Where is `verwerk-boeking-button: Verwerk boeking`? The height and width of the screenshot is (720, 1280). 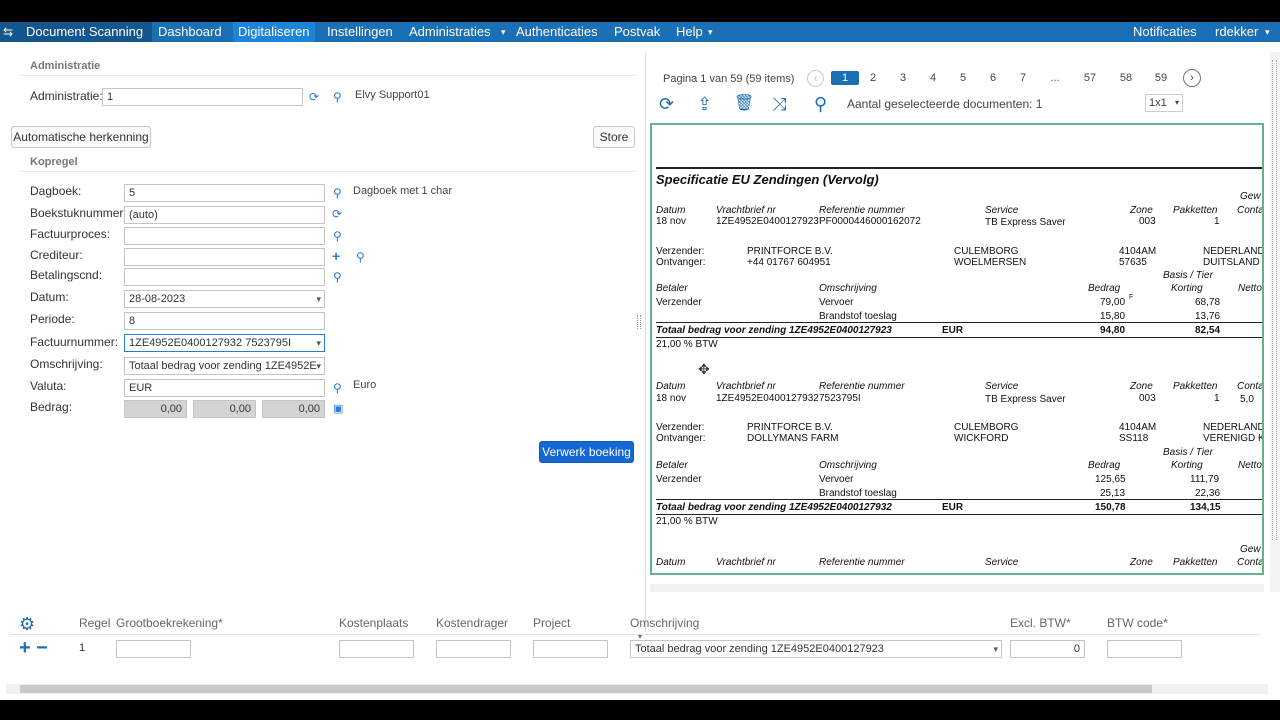
verwerk-boeking-button: Verwerk boeking is located at coordinates (586, 452).